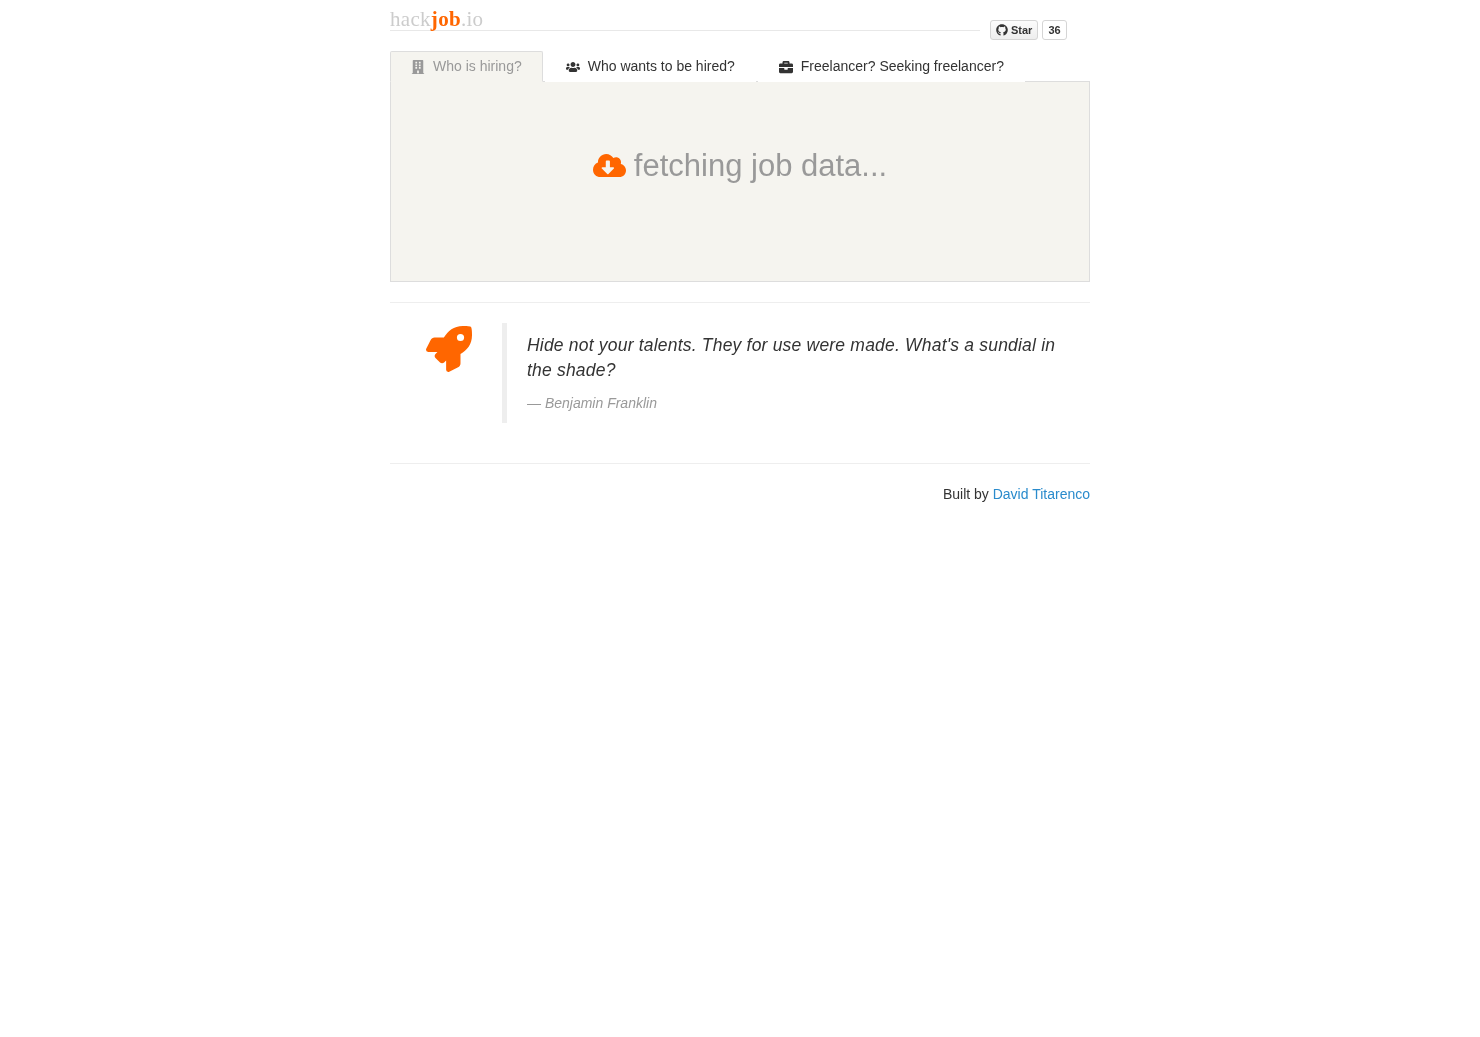  Describe the element at coordinates (449, 349) in the screenshot. I see `rocket-icon` at that location.